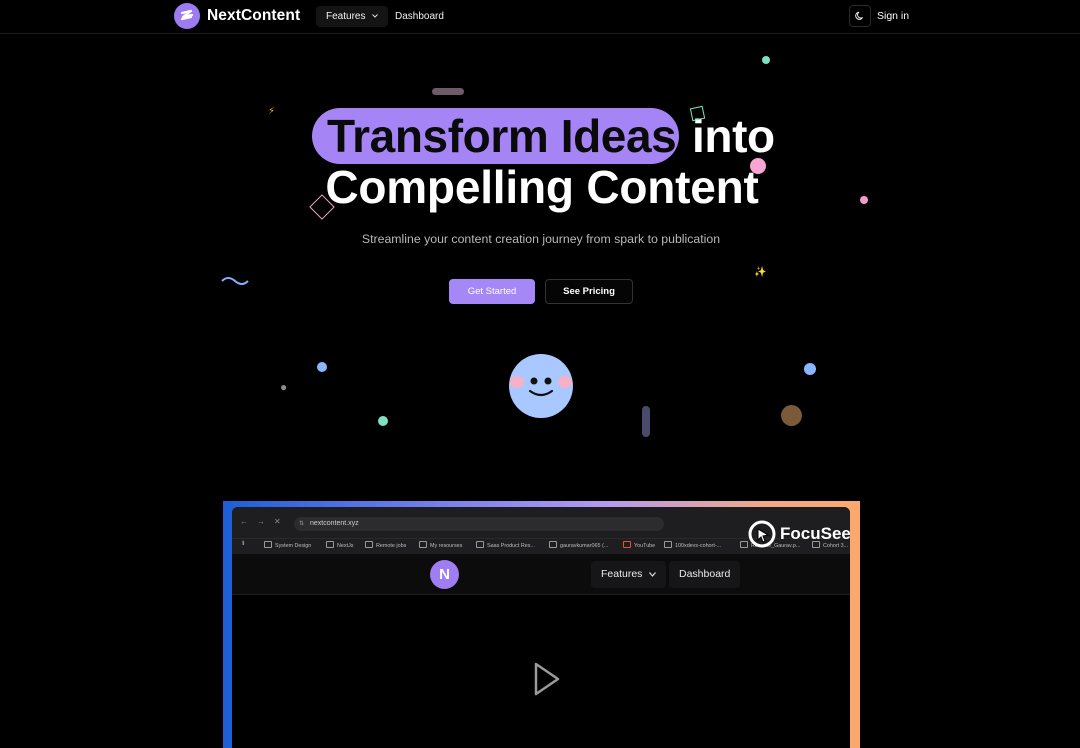  I want to click on bookmark-item: Remote jobs, so click(385, 545).